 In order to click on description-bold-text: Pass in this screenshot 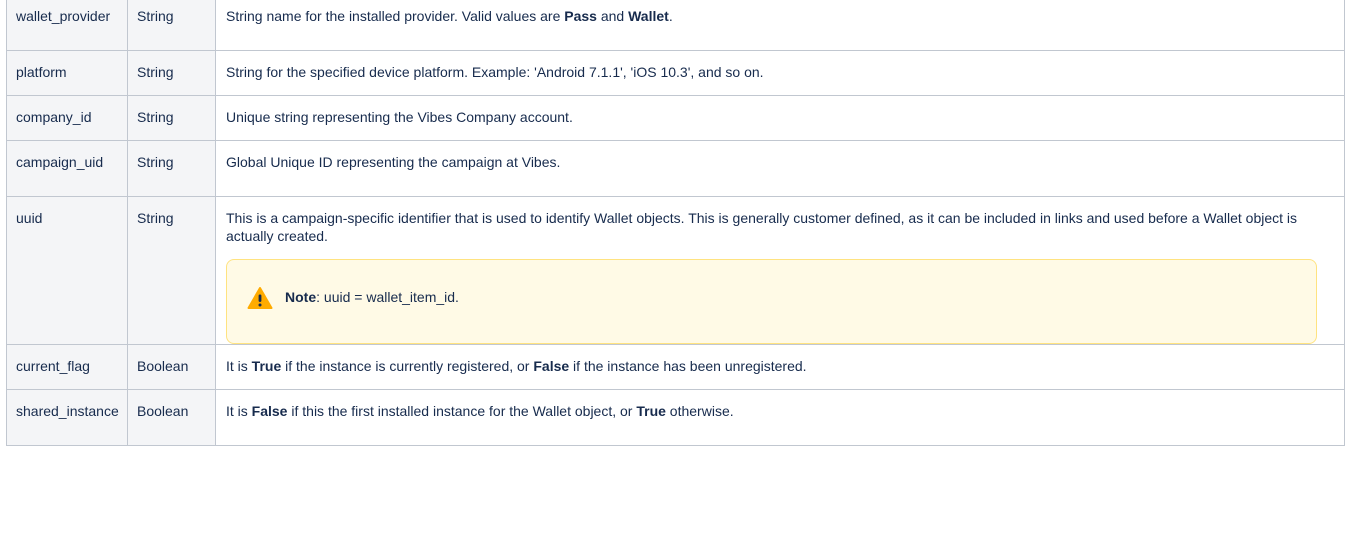, I will do `click(580, 16)`.